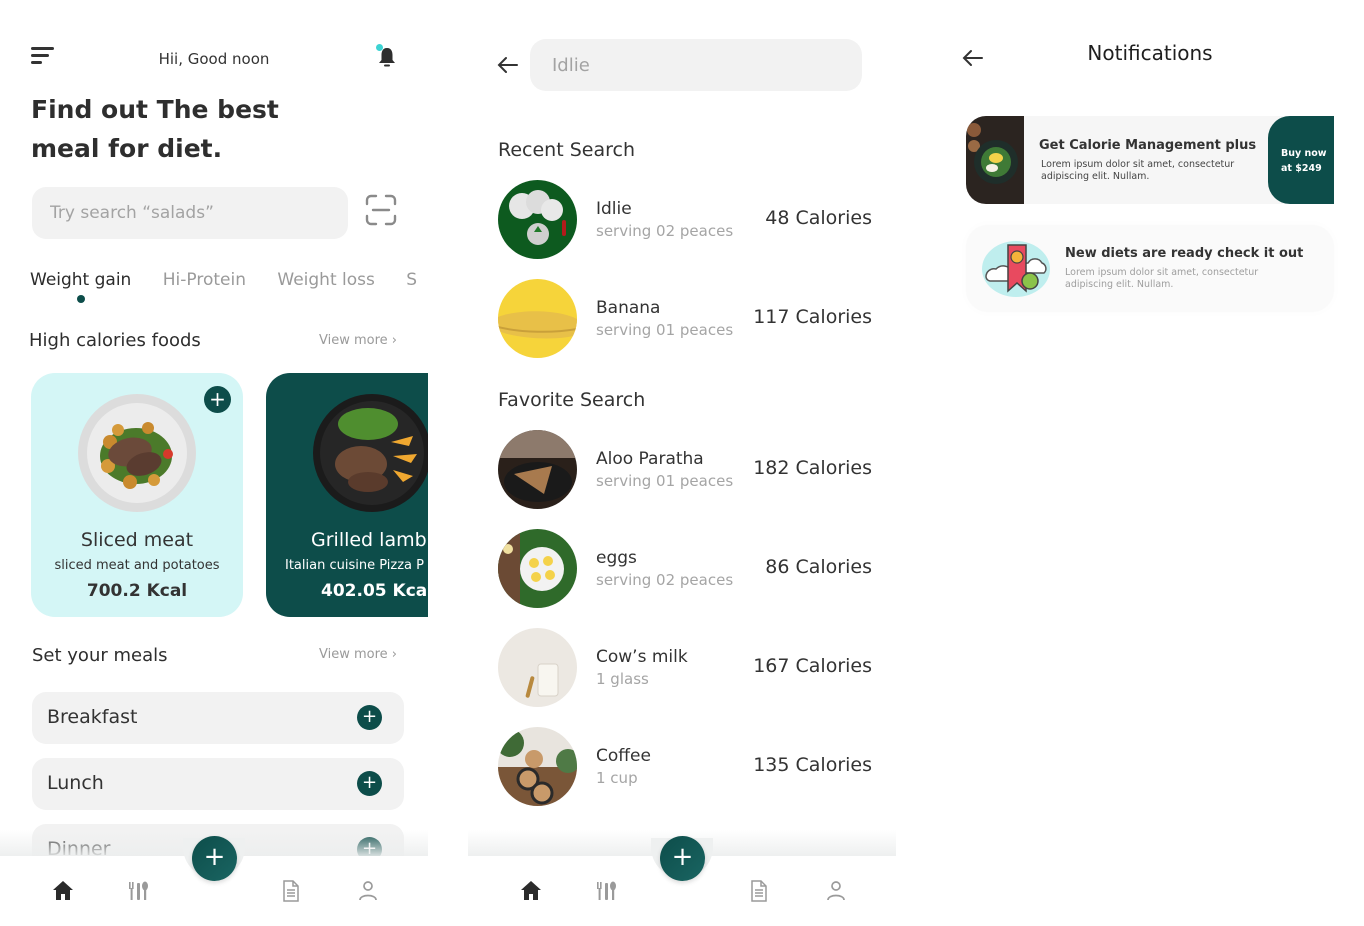 The width and height of the screenshot is (1364, 926). I want to click on food-thumb-coffee, so click(537, 766).